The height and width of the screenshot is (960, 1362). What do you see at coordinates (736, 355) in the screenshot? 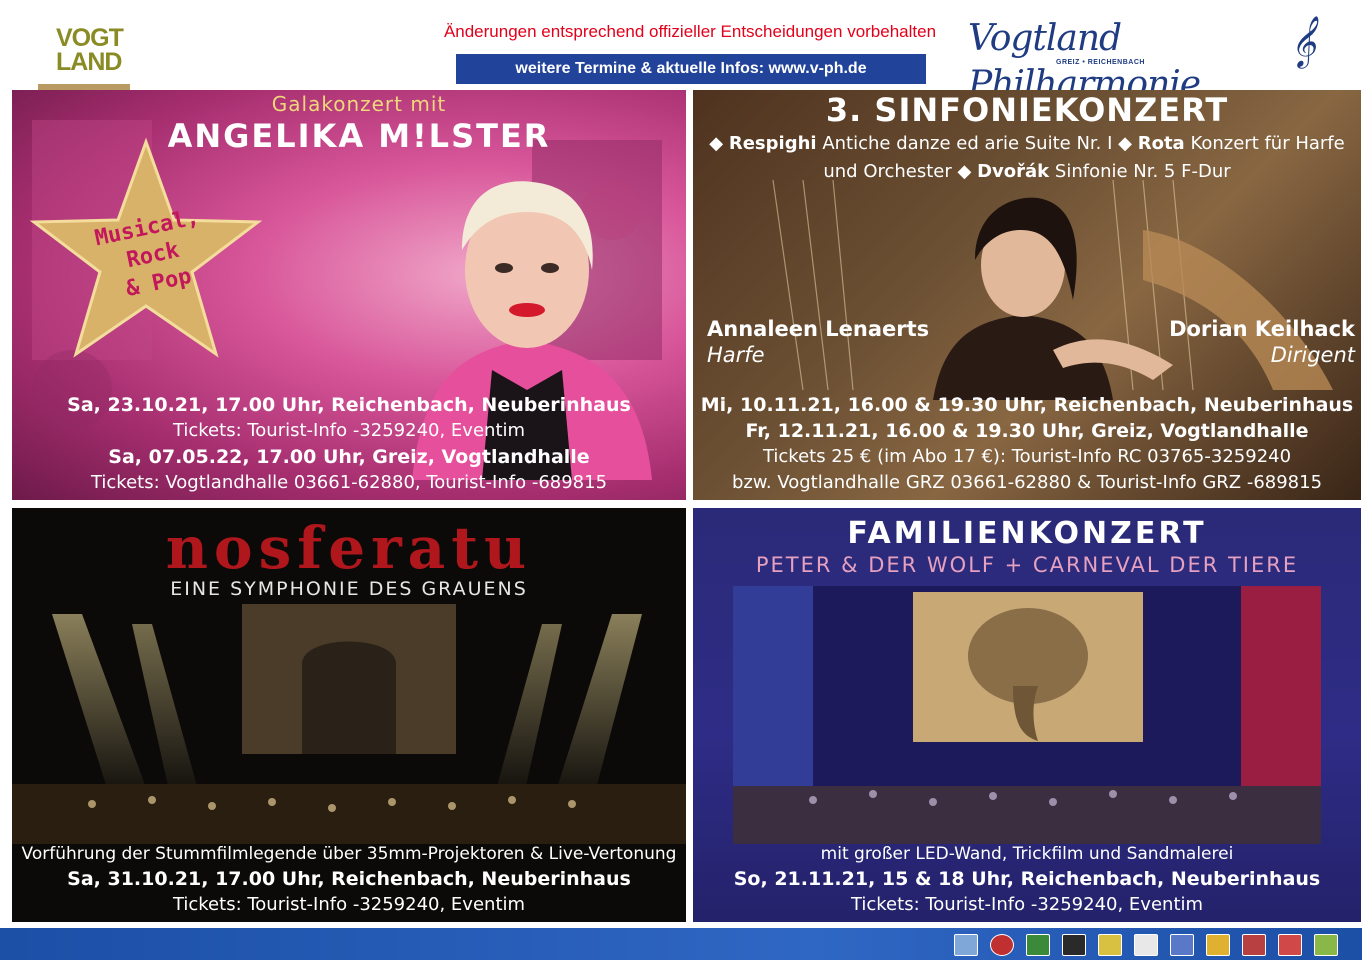
I see `artist-1-role: Harfe` at bounding box center [736, 355].